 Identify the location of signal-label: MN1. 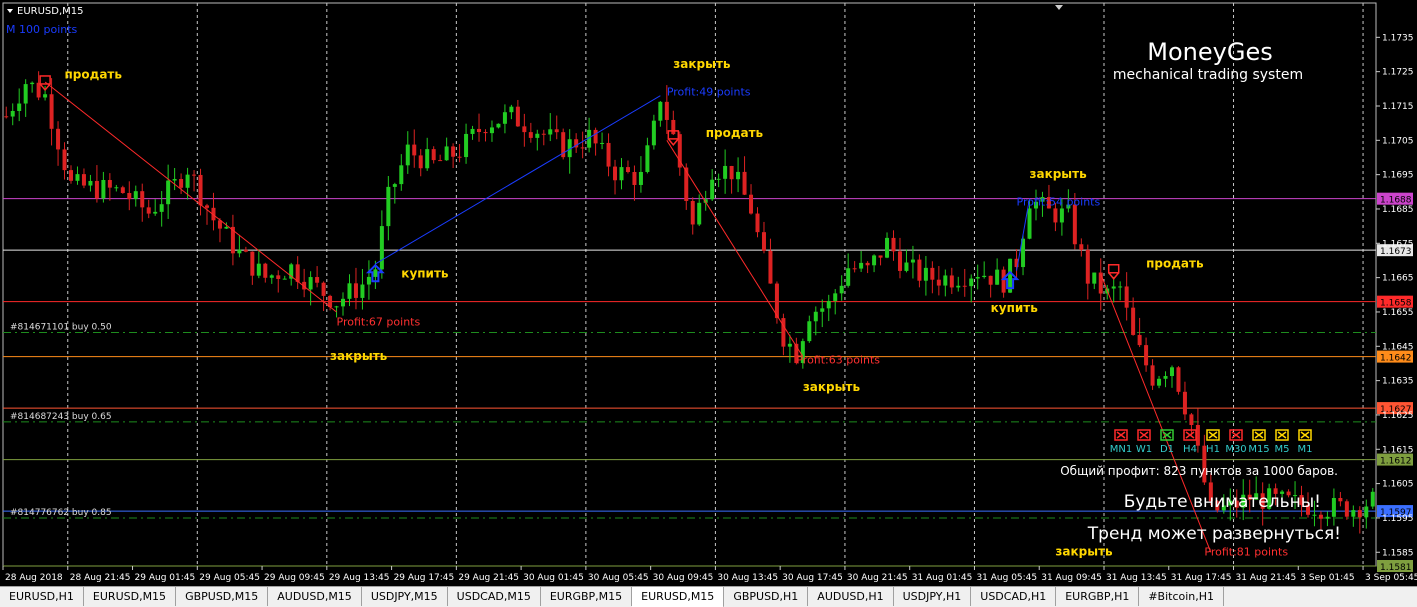
(1121, 449).